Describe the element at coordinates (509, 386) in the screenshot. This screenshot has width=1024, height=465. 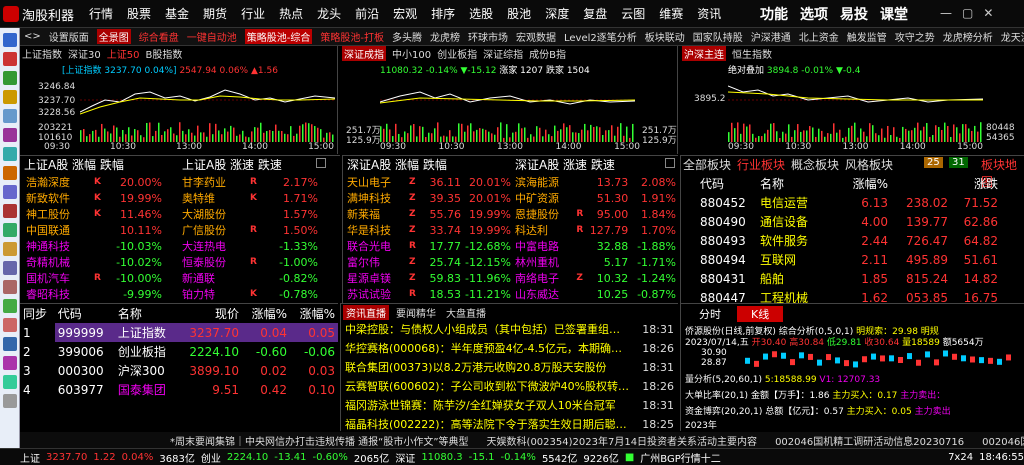
I see `news-item: 云赛智联(600602)：子公司收到松下微波炉40%股权转… 18:26` at that location.